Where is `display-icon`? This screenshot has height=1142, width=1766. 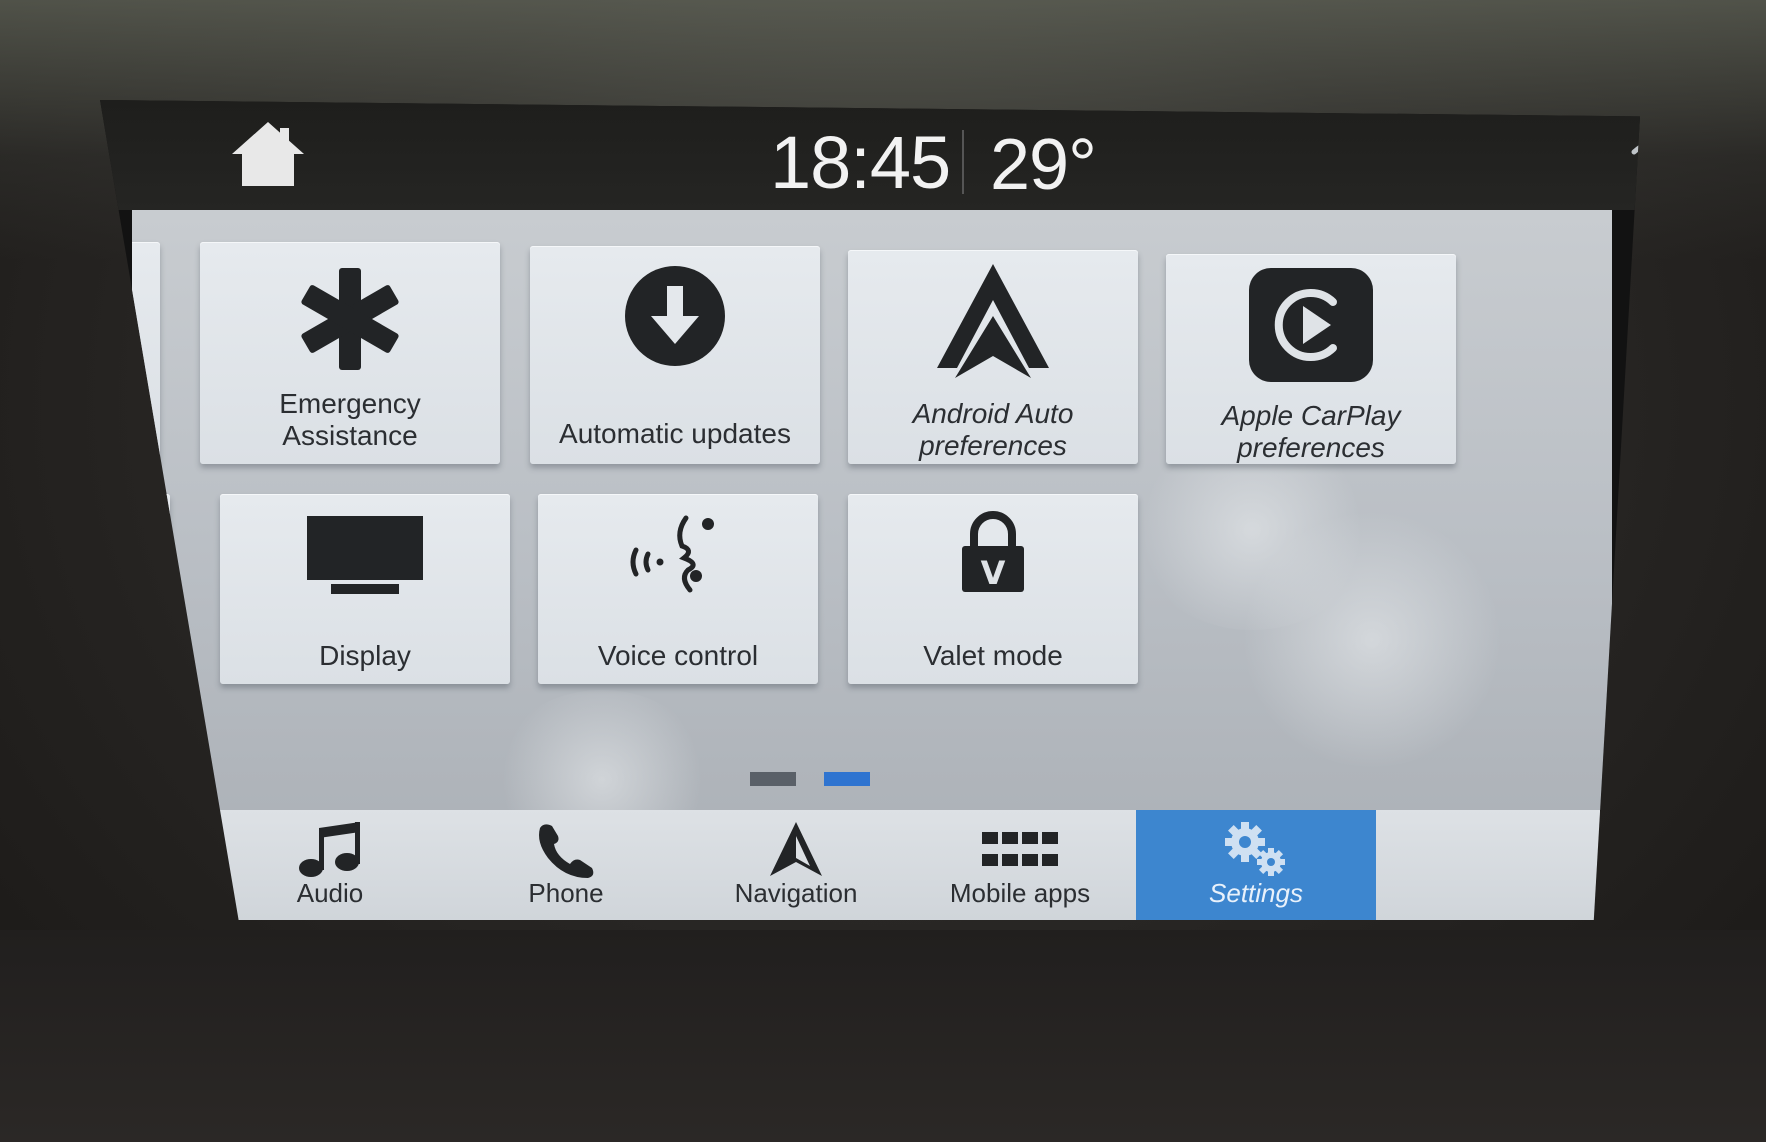
display-icon is located at coordinates (365, 558).